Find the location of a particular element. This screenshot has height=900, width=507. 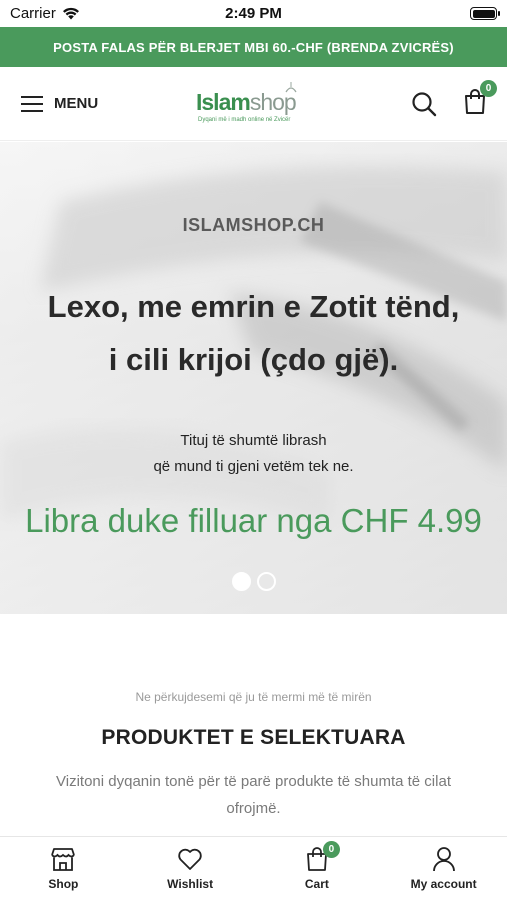

hero-title-line-1: Lexo, me emrin e Zotit tënd, is located at coordinates (253, 306).